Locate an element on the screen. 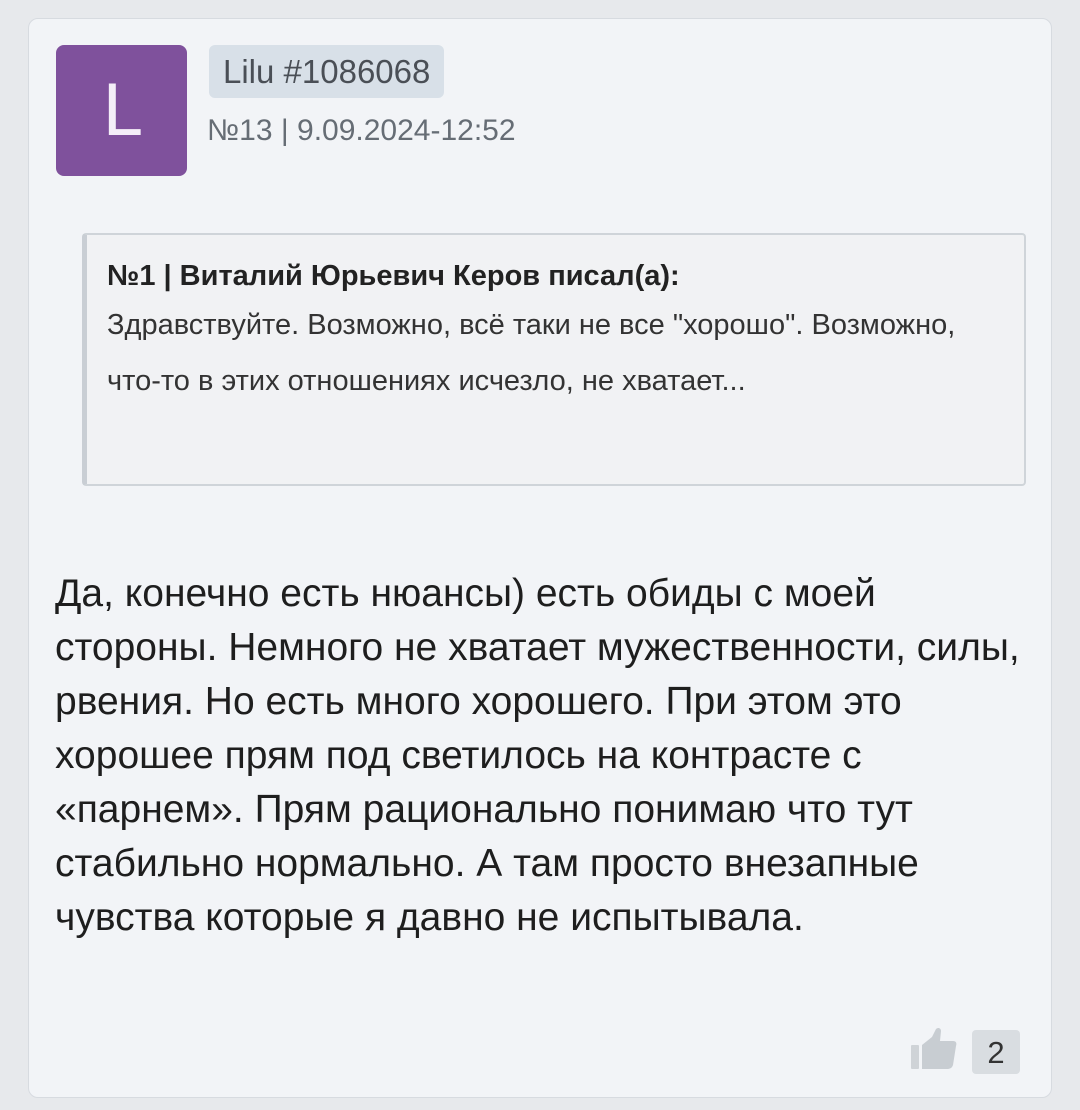  username-badge: Lilu #1086068 is located at coordinates (327, 71).